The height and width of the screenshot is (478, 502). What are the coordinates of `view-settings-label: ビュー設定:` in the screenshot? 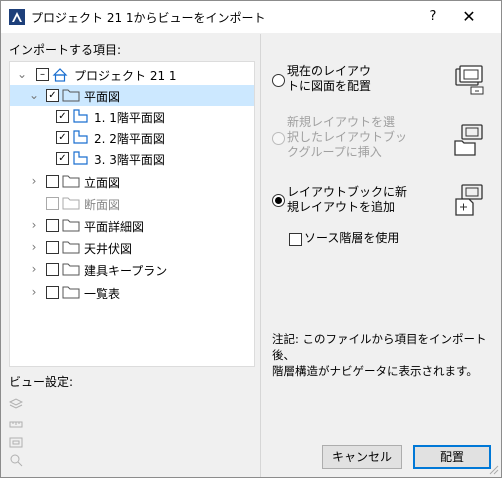 It's located at (41, 382).